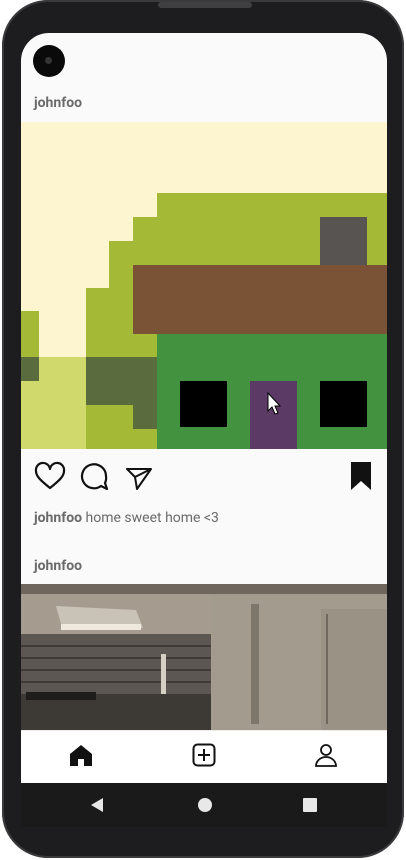  What do you see at coordinates (326, 755) in the screenshot?
I see `profile-icon` at bounding box center [326, 755].